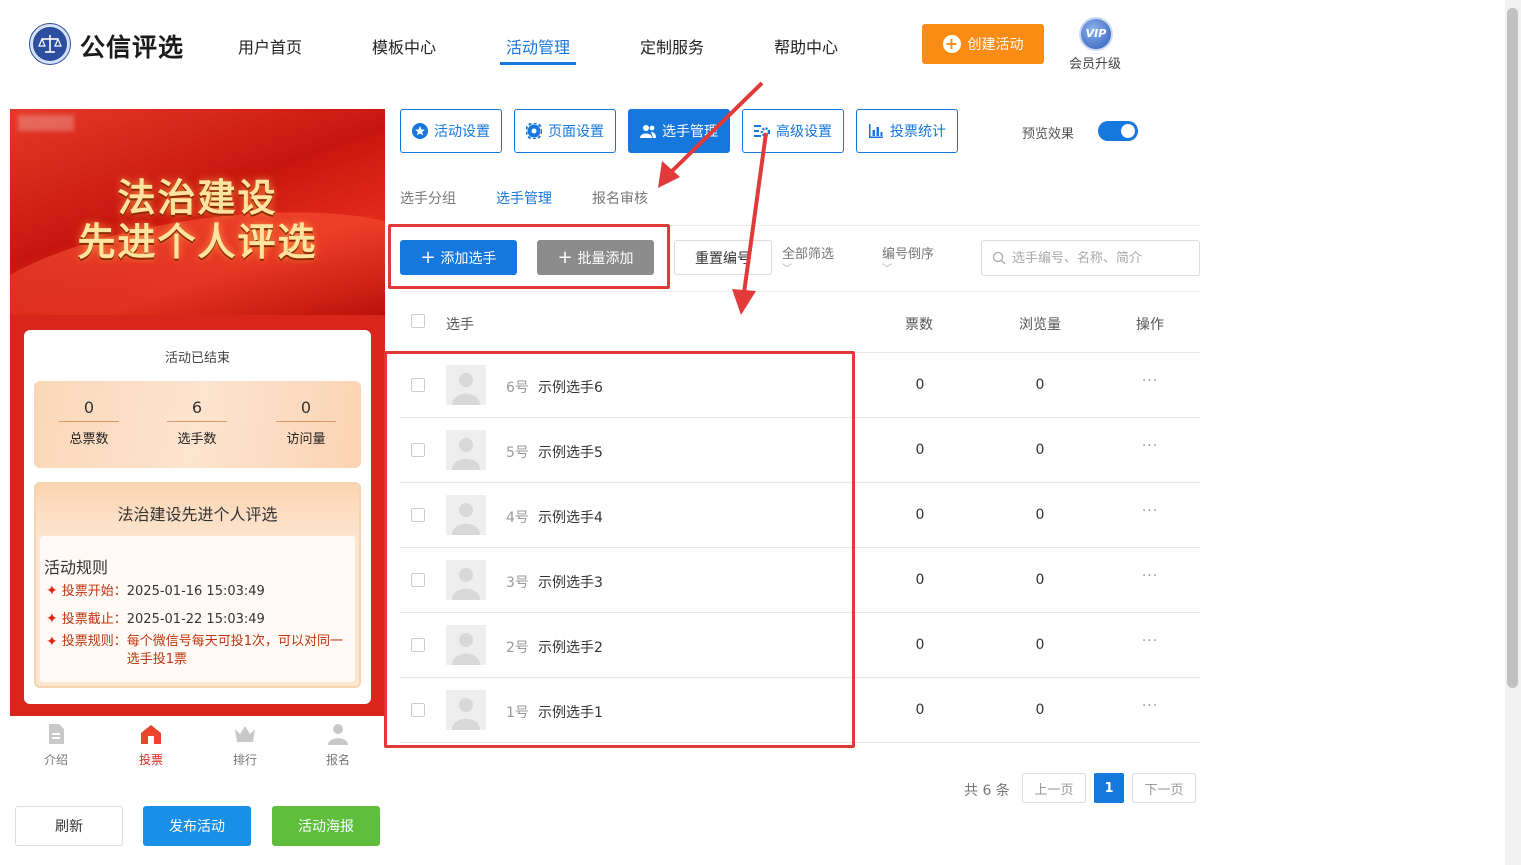 This screenshot has height=865, width=1521. I want to click on stat-total-votes: 0 总票数, so click(89, 422).